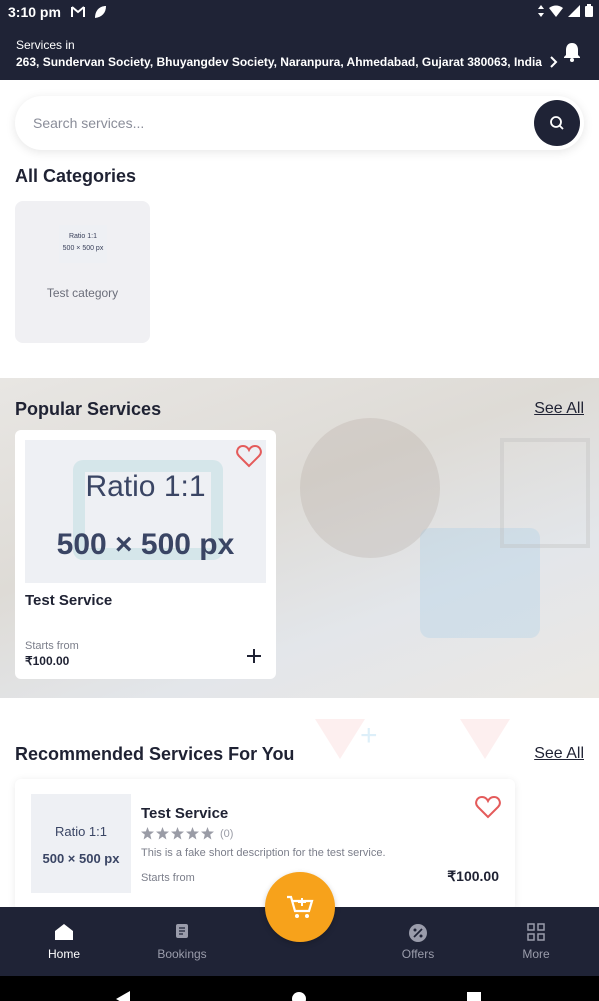 This screenshot has width=599, height=1001. I want to click on status-bar: 3:10 pm, so click(299, 12).